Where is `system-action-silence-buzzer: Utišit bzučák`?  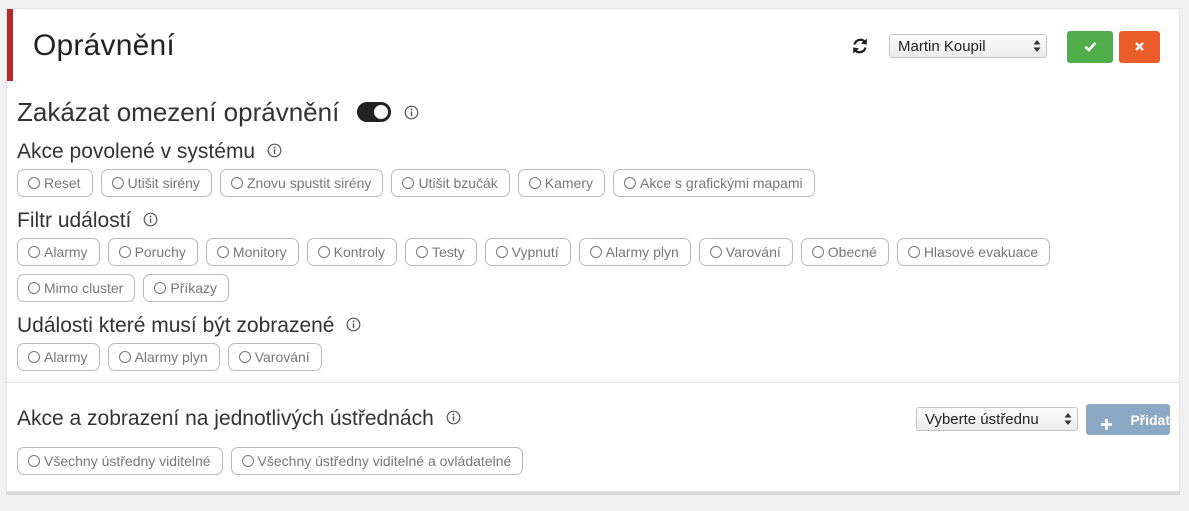 system-action-silence-buzzer: Utišit bzučák is located at coordinates (450, 183).